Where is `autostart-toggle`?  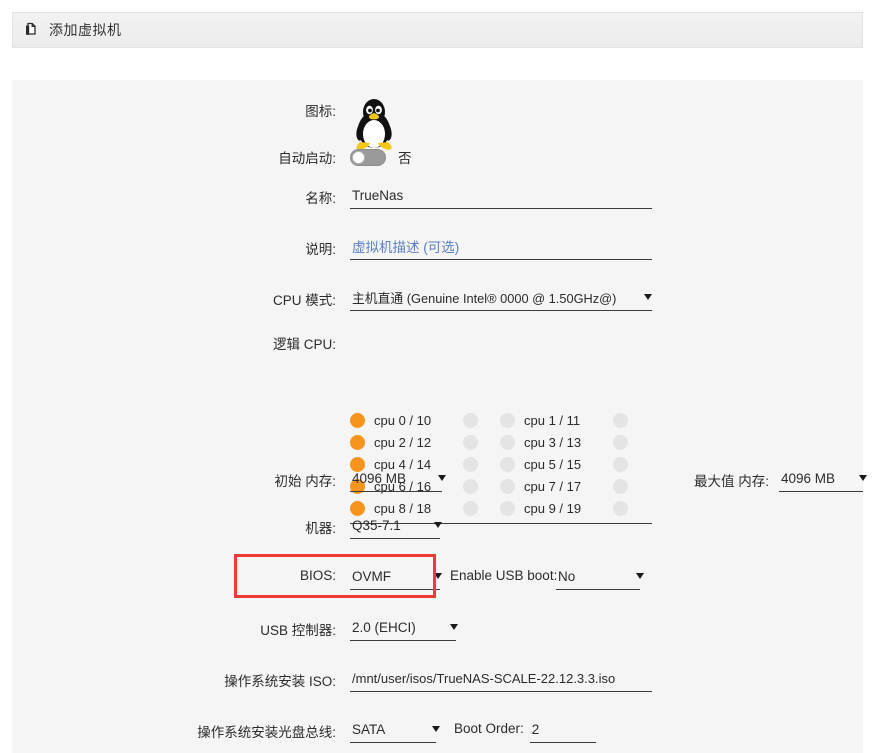
autostart-toggle is located at coordinates (368, 157).